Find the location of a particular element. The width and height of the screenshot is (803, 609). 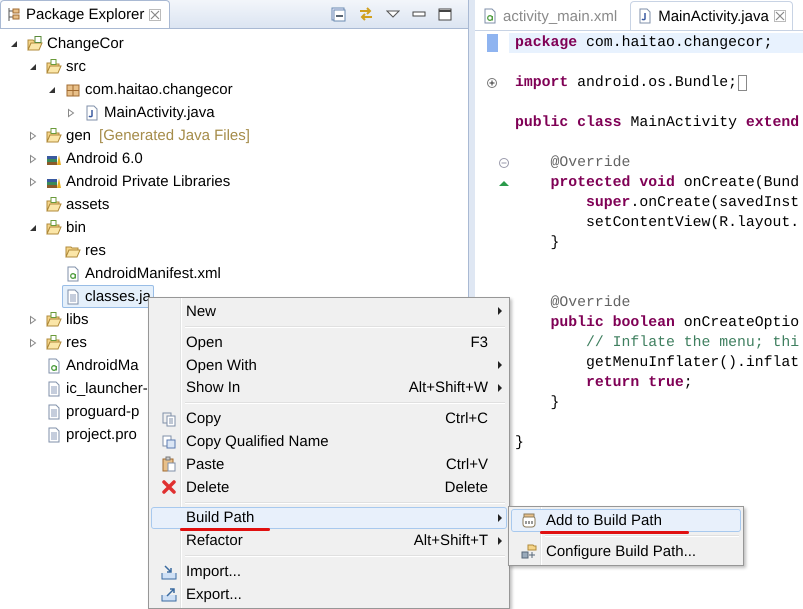

menu-item: Paste Ctrl+V is located at coordinates (329, 464).